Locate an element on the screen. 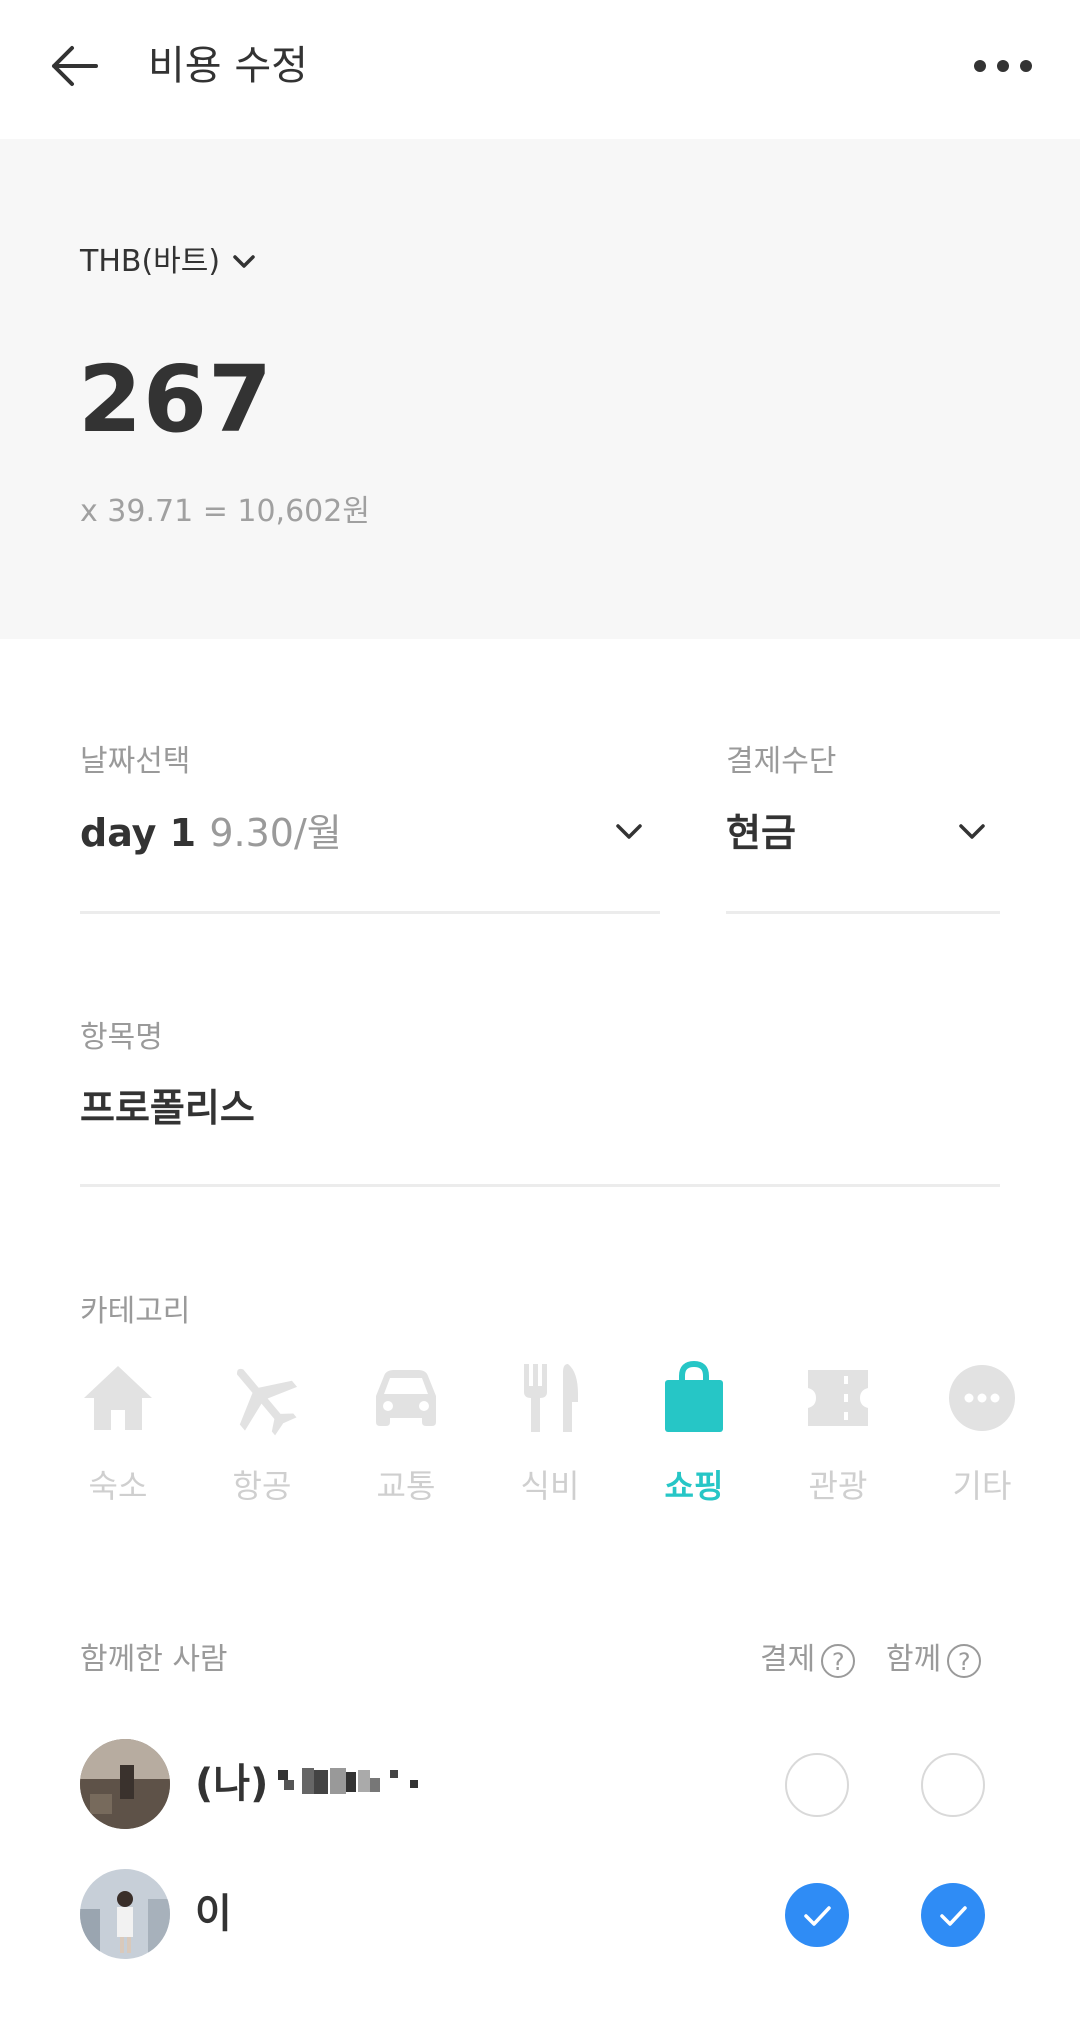  car-icon is located at coordinates (406, 1398).